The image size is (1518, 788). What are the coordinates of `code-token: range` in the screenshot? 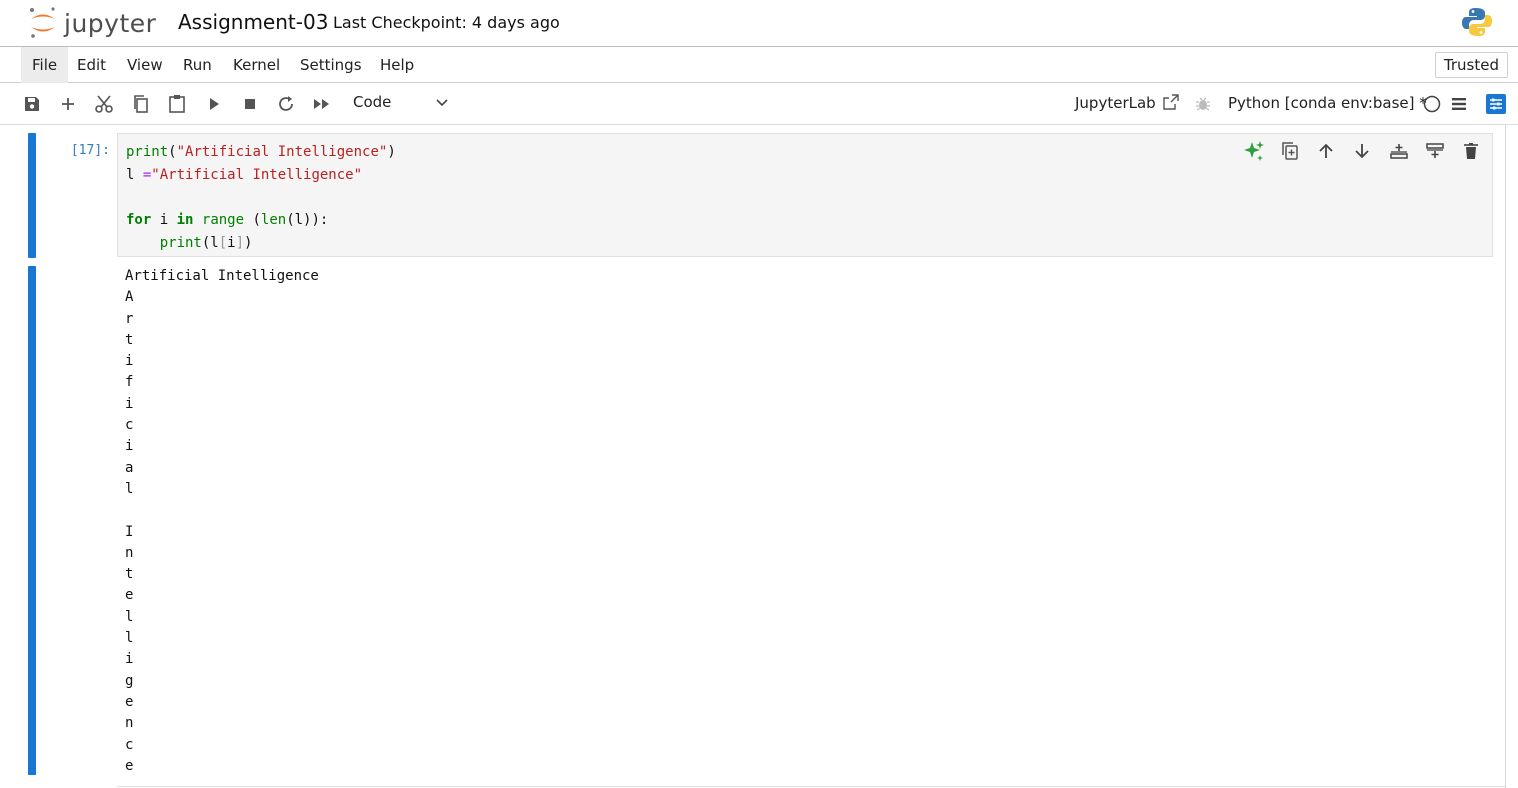 It's located at (223, 220).